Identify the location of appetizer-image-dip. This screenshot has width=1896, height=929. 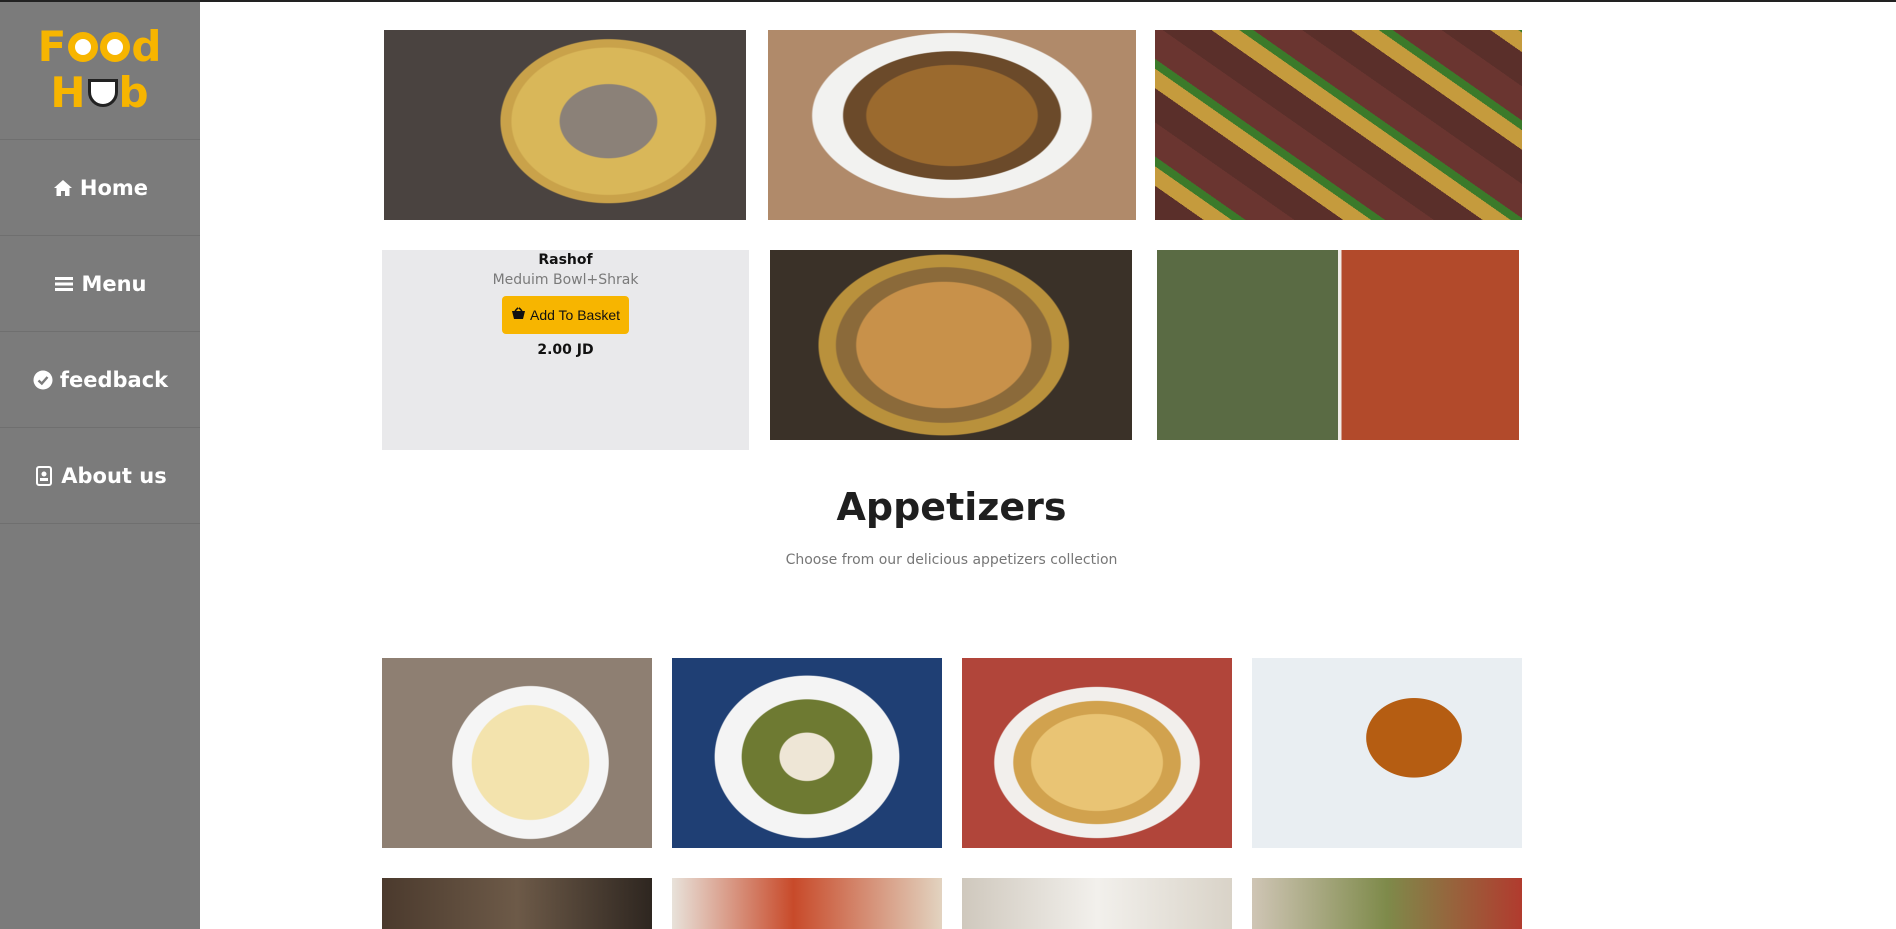
(807, 903).